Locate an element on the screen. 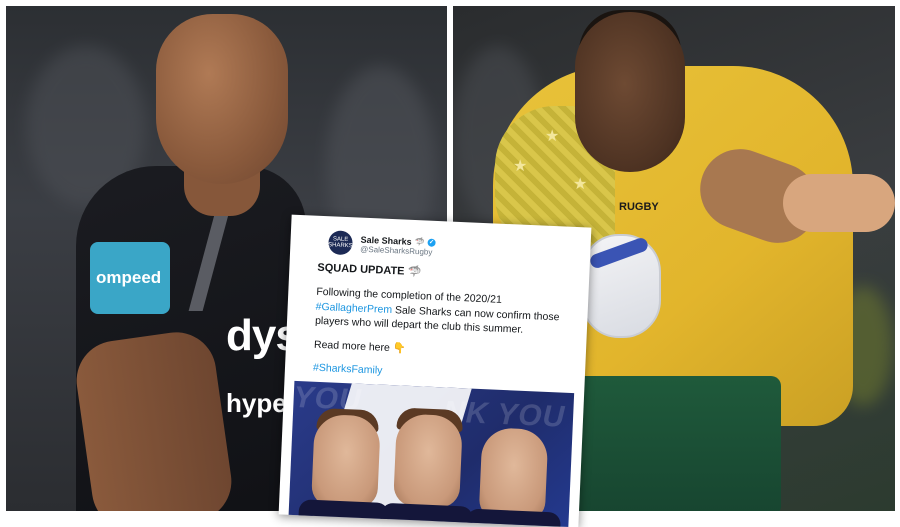 Image resolution: width=900 pixels, height=527 pixels. pointing-down-icon: 👇 is located at coordinates (399, 348).